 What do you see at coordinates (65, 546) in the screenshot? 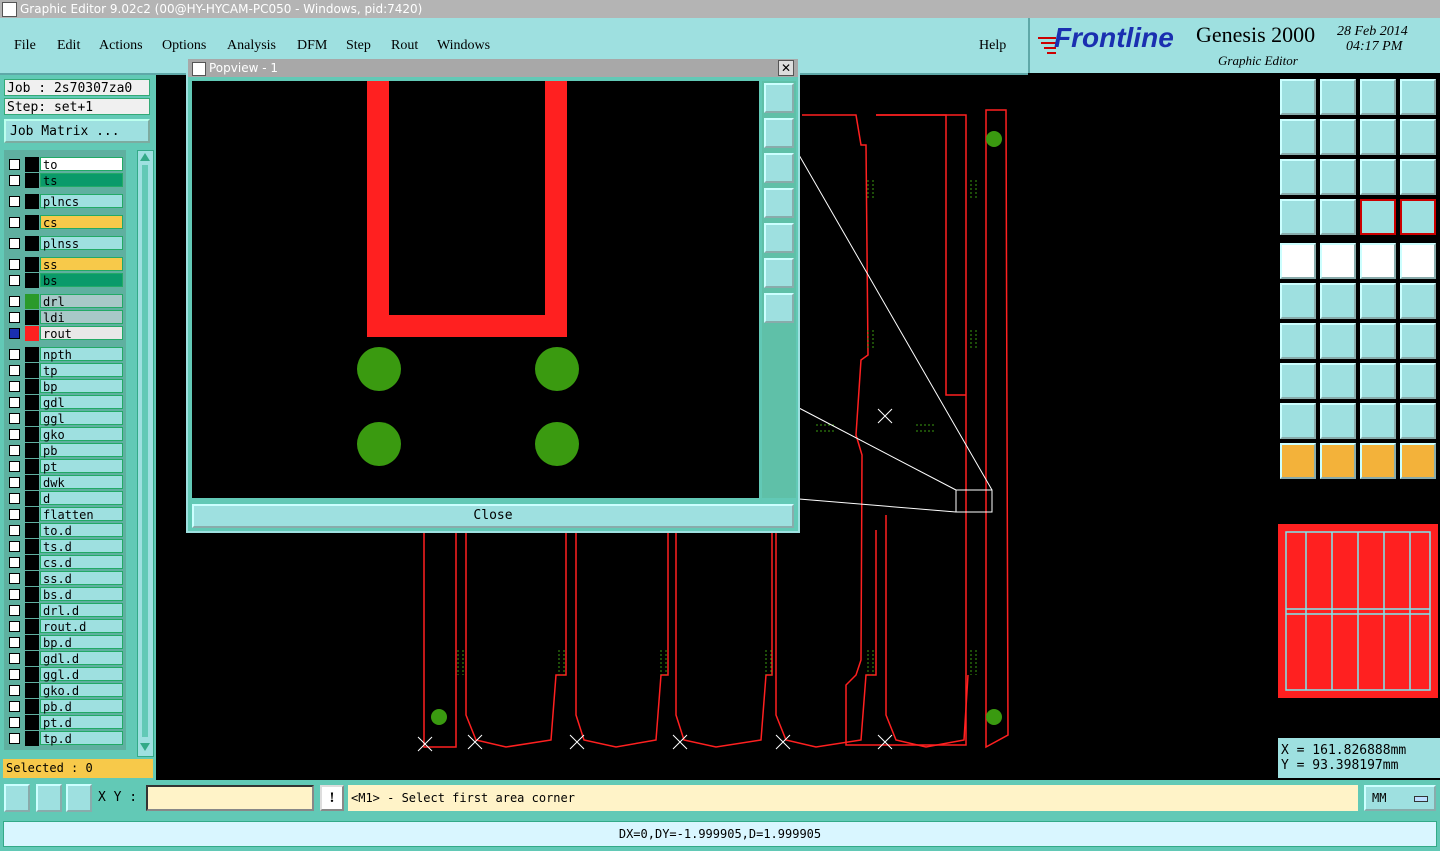
I see `layer-row-ts-d: ts.d` at bounding box center [65, 546].